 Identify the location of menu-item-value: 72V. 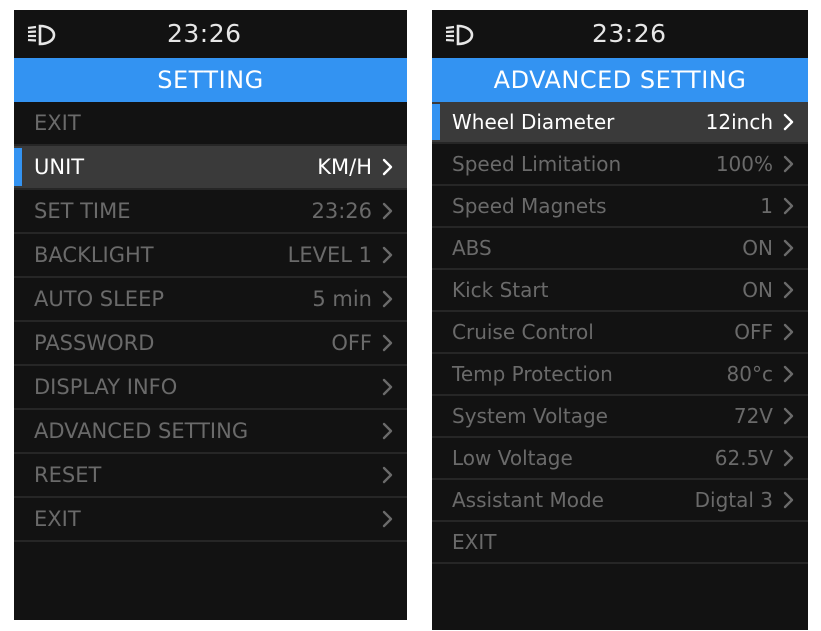
(753, 416).